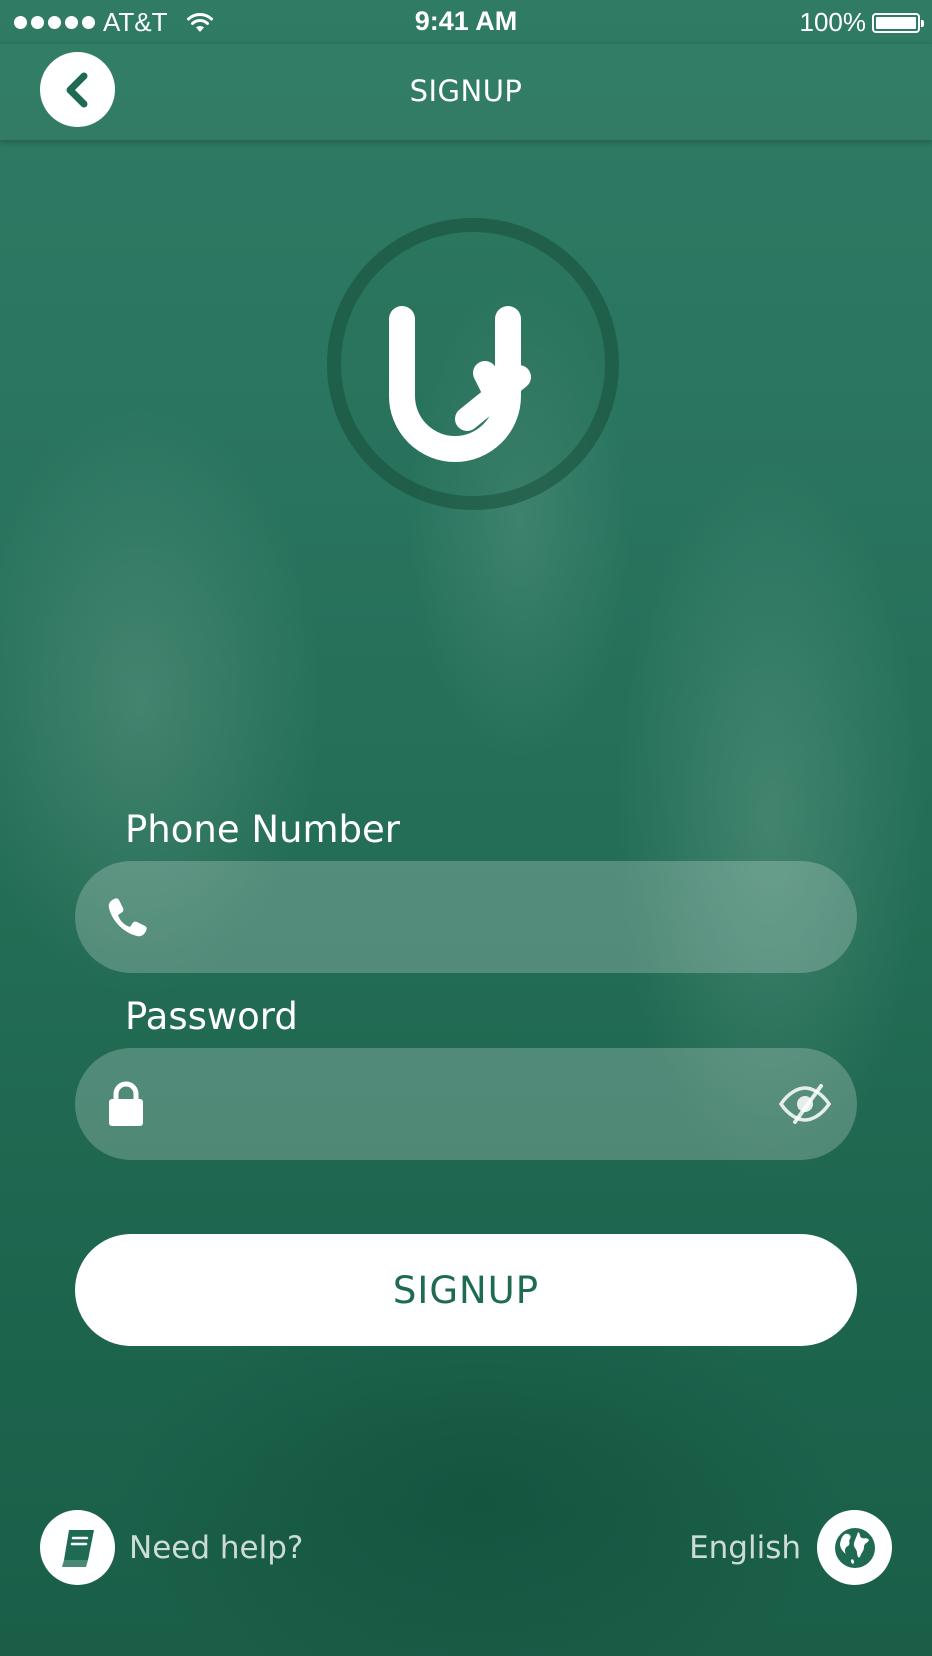  I want to click on help-icon-circle, so click(77, 1547).